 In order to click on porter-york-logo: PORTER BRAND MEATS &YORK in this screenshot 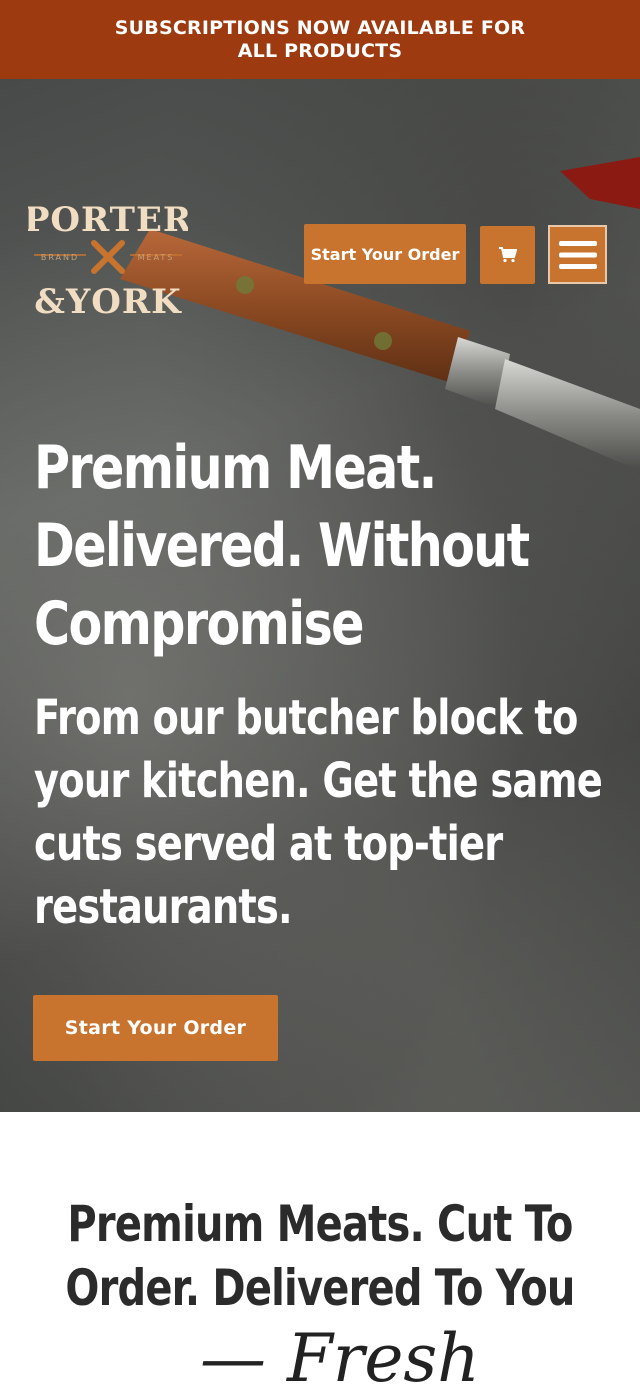, I will do `click(108, 257)`.